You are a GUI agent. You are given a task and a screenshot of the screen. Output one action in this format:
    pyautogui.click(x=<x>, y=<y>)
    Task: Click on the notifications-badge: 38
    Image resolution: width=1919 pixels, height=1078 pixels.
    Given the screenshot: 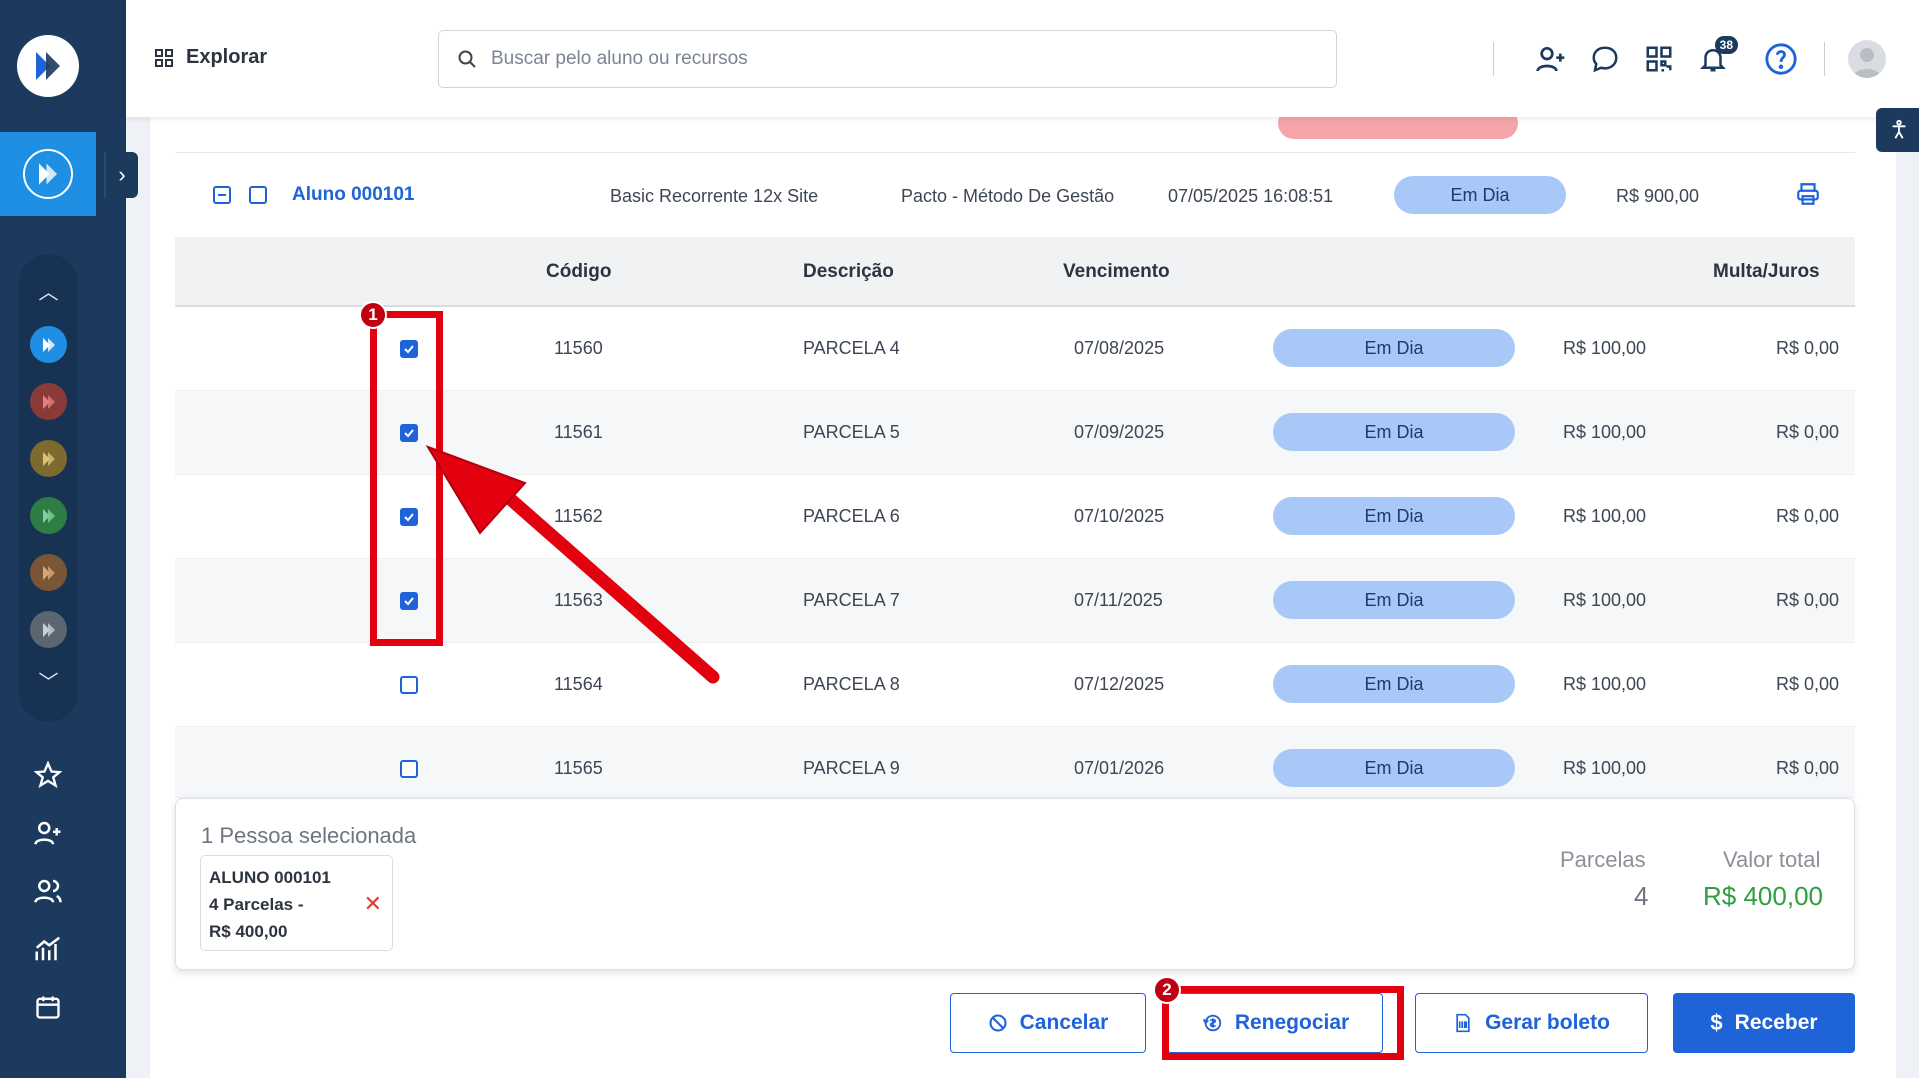 What is the action you would take?
    pyautogui.click(x=1726, y=45)
    